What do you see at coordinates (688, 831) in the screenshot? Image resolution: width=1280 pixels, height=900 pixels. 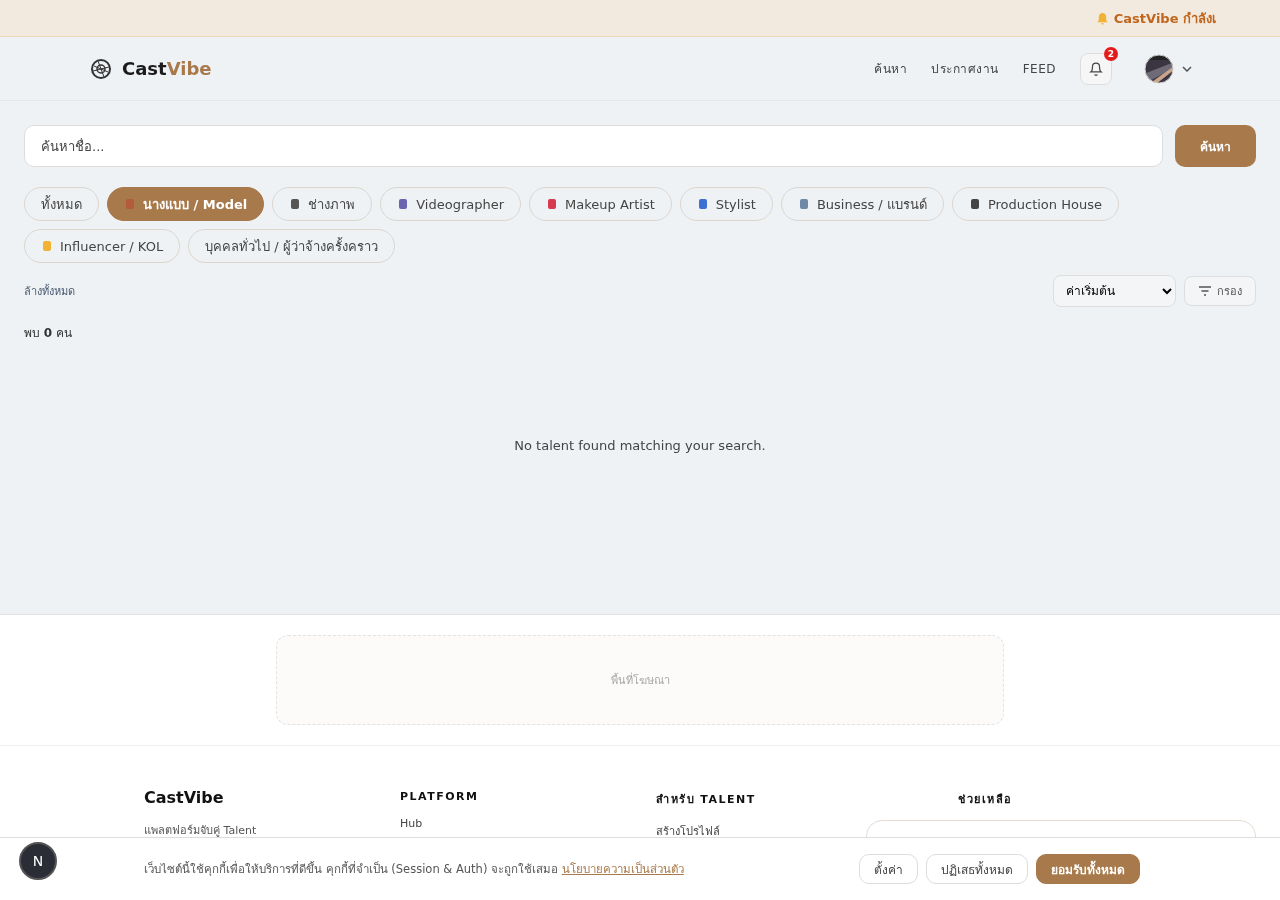 I see `footer-link: สร้างโปรไฟล์` at bounding box center [688, 831].